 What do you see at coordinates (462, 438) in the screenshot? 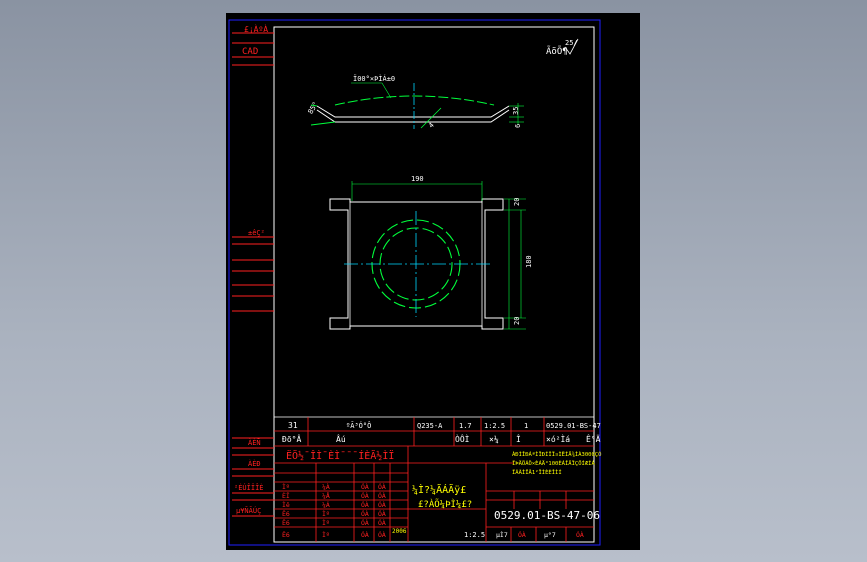
I see `header-cell: ÒÔÌ` at bounding box center [462, 438].